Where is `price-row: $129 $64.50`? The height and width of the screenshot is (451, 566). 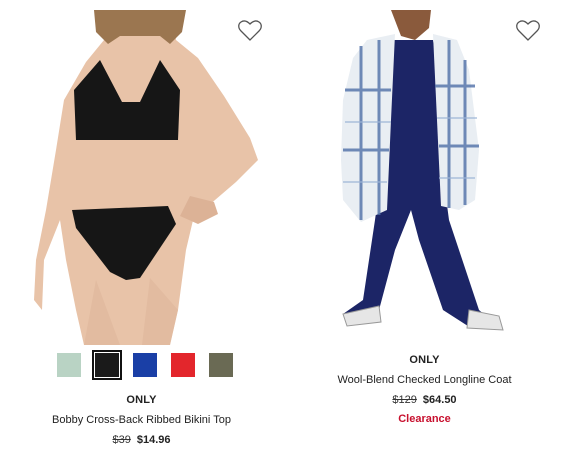 price-row: $129 $64.50 is located at coordinates (424, 400).